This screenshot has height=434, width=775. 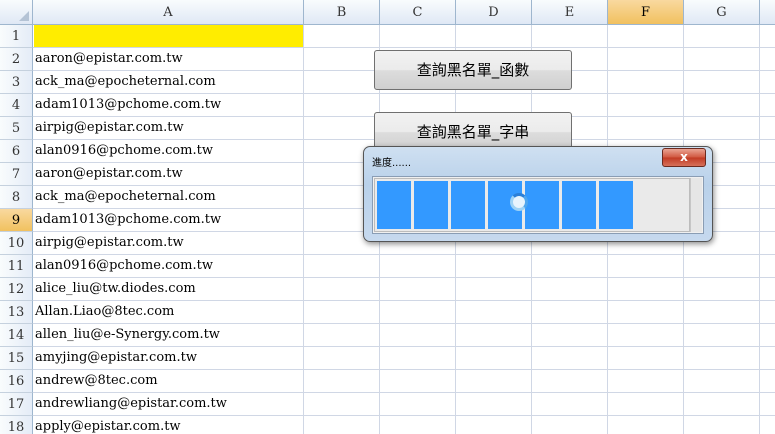 What do you see at coordinates (130, 404) in the screenshot?
I see `cell-a17: andrewliang@epistar.com.tw` at bounding box center [130, 404].